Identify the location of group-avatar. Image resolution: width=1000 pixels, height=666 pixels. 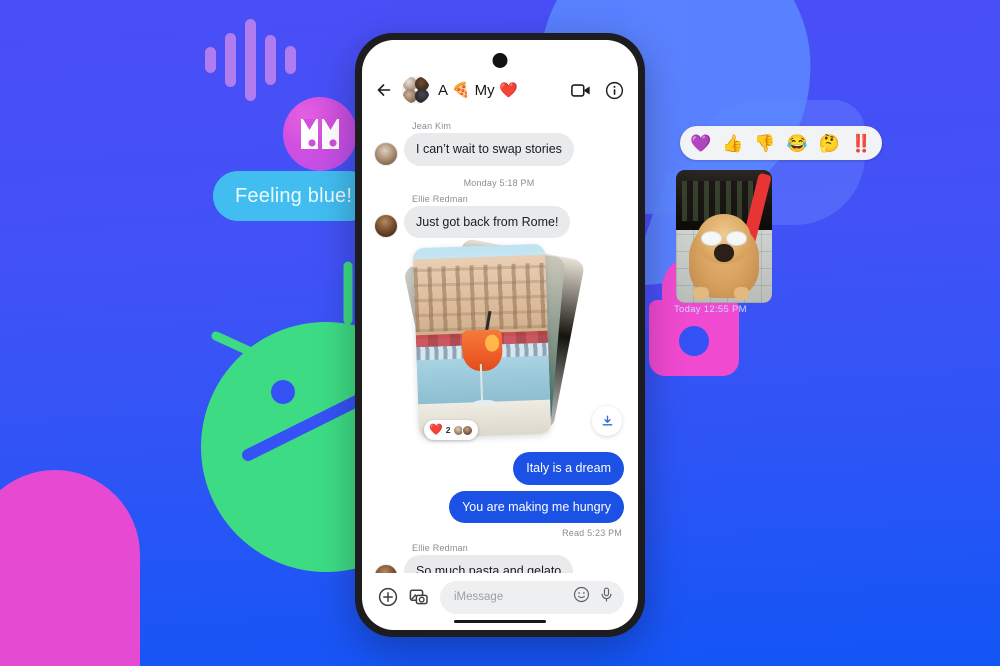
(416, 90).